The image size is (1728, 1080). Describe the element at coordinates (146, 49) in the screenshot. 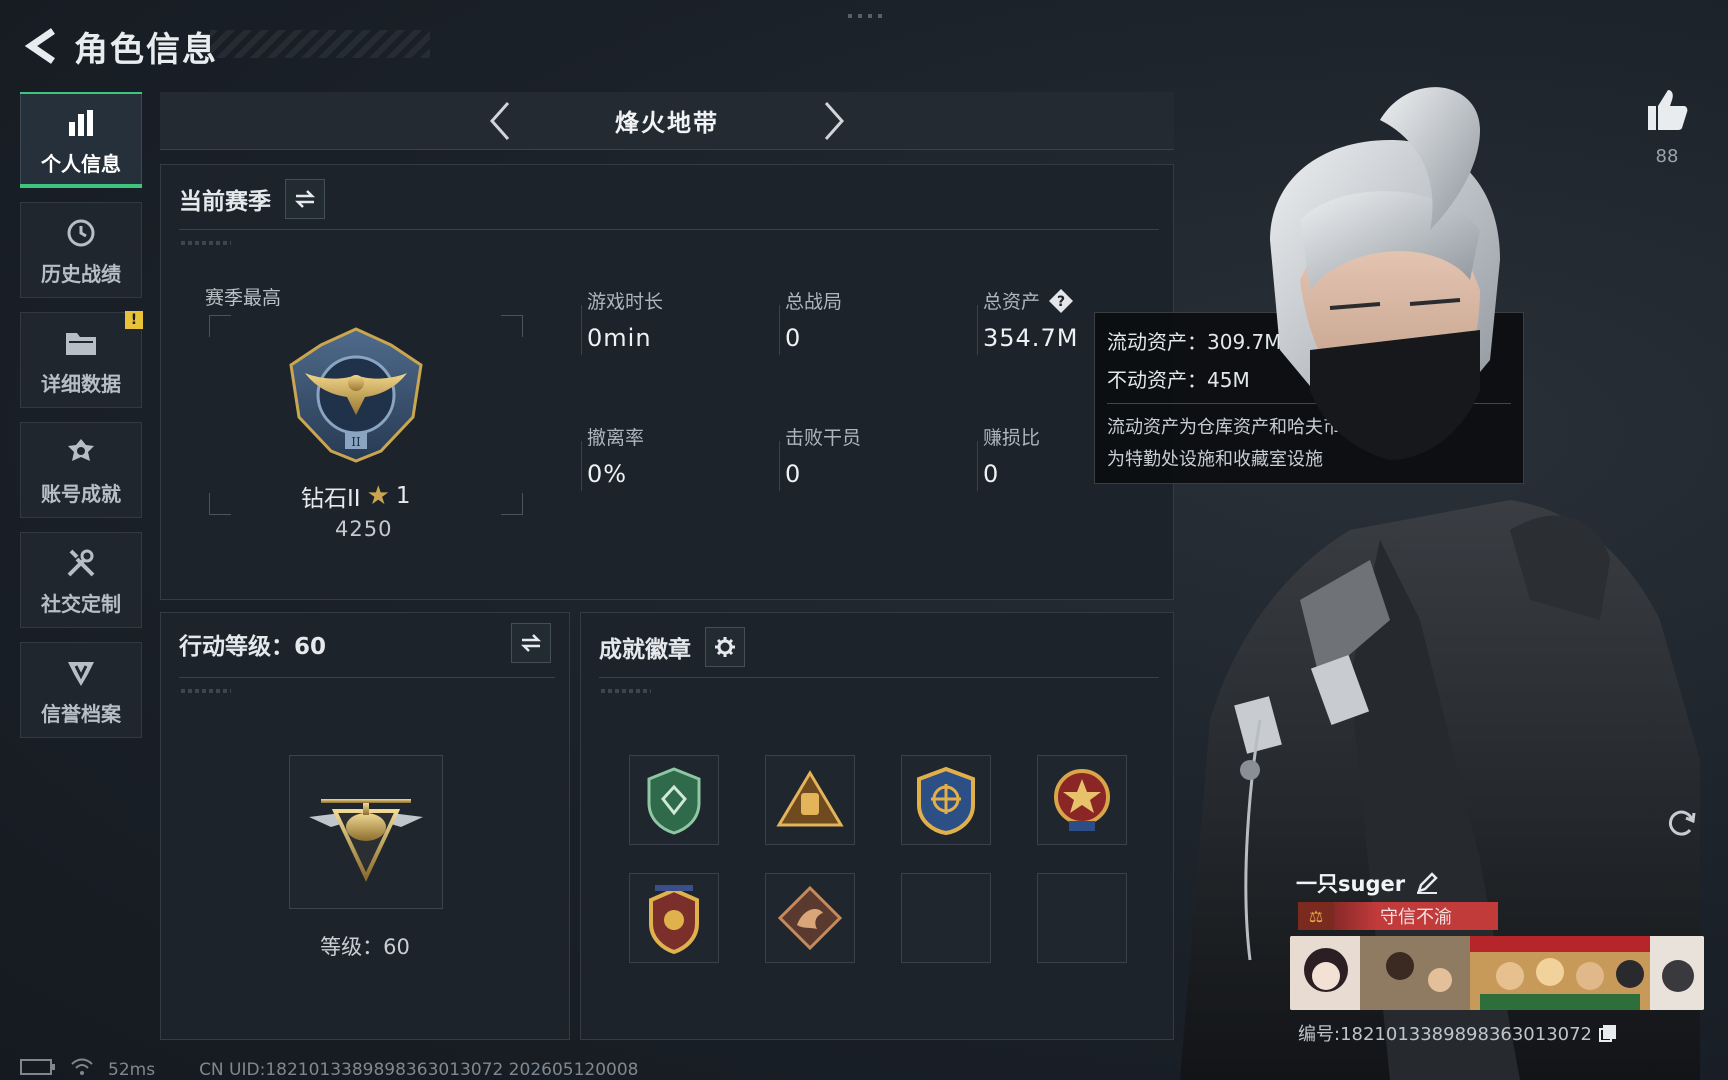

I see `page-title: 角色信息` at that location.